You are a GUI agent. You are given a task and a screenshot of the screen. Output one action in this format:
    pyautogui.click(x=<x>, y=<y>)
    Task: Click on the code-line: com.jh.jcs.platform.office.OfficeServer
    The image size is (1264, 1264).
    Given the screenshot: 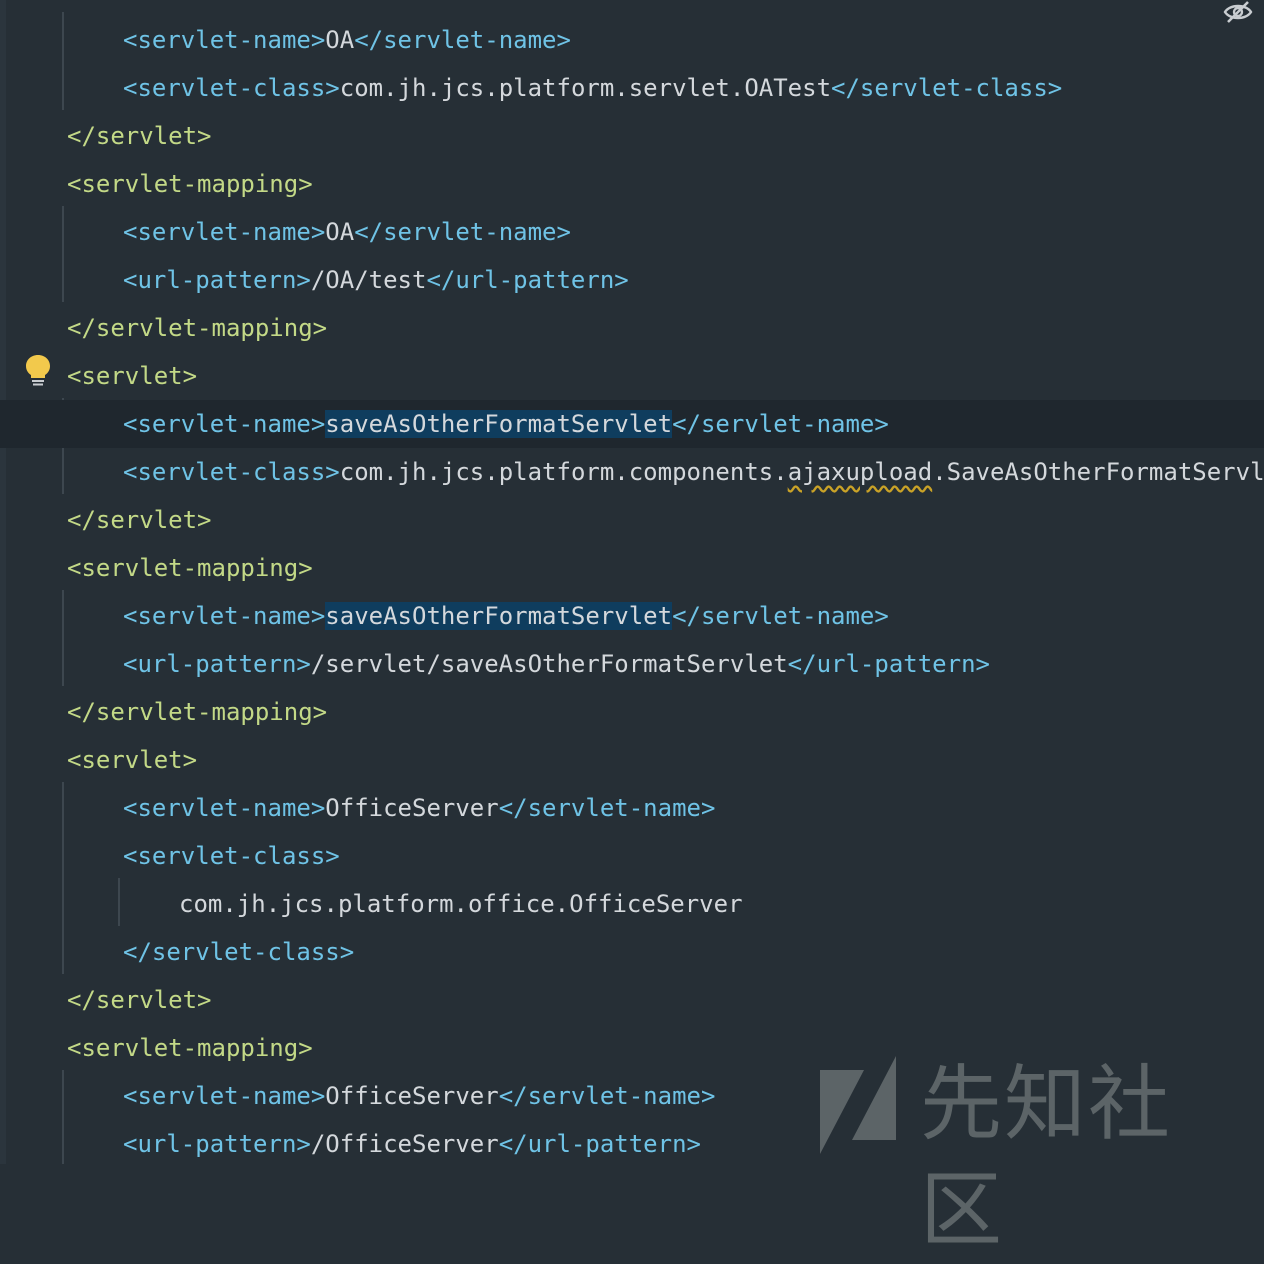 What is the action you would take?
    pyautogui.click(x=632, y=904)
    